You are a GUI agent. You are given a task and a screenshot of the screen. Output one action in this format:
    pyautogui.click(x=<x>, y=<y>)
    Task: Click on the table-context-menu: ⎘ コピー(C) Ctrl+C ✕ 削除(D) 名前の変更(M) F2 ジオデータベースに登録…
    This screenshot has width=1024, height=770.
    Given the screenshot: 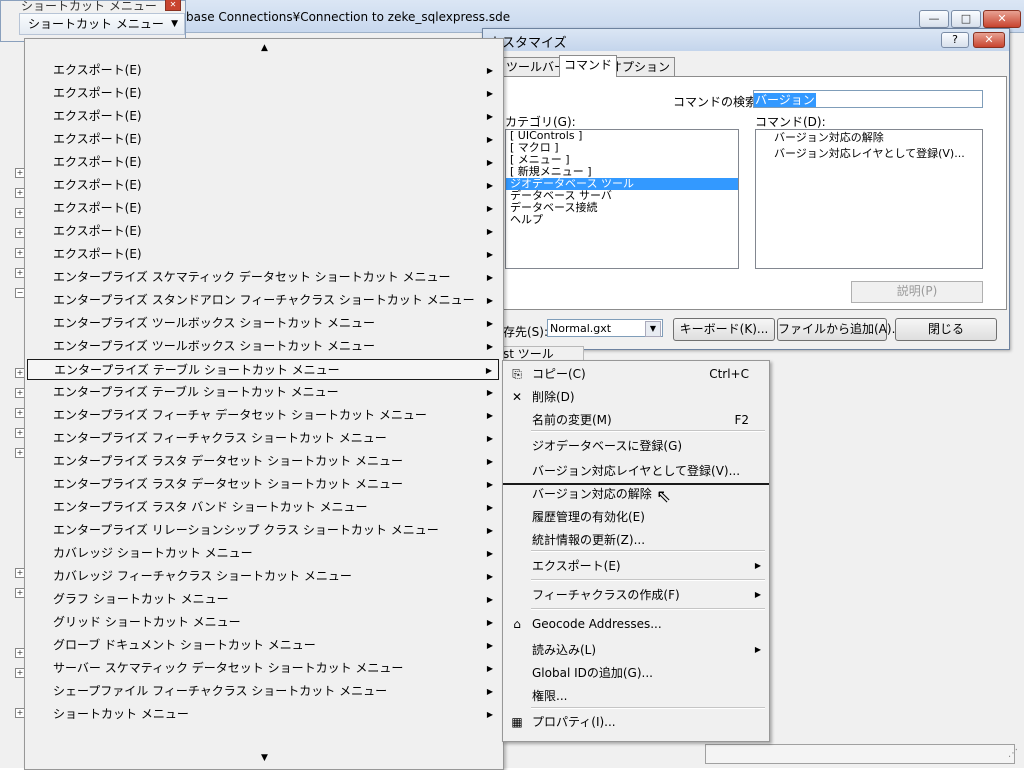 What is the action you would take?
    pyautogui.click(x=636, y=551)
    